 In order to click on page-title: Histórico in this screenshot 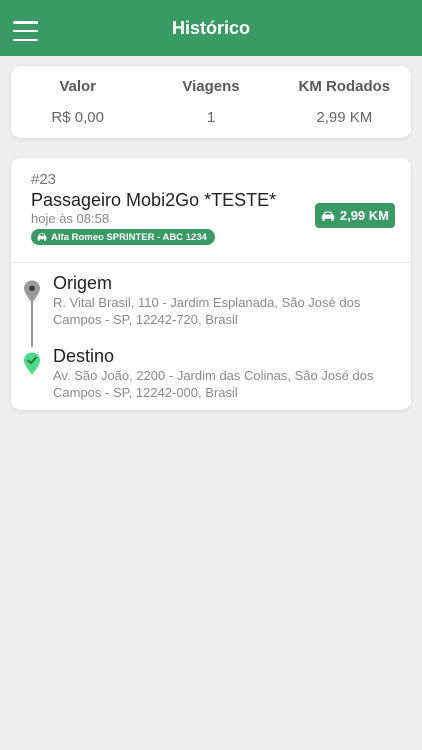, I will do `click(210, 27)`.